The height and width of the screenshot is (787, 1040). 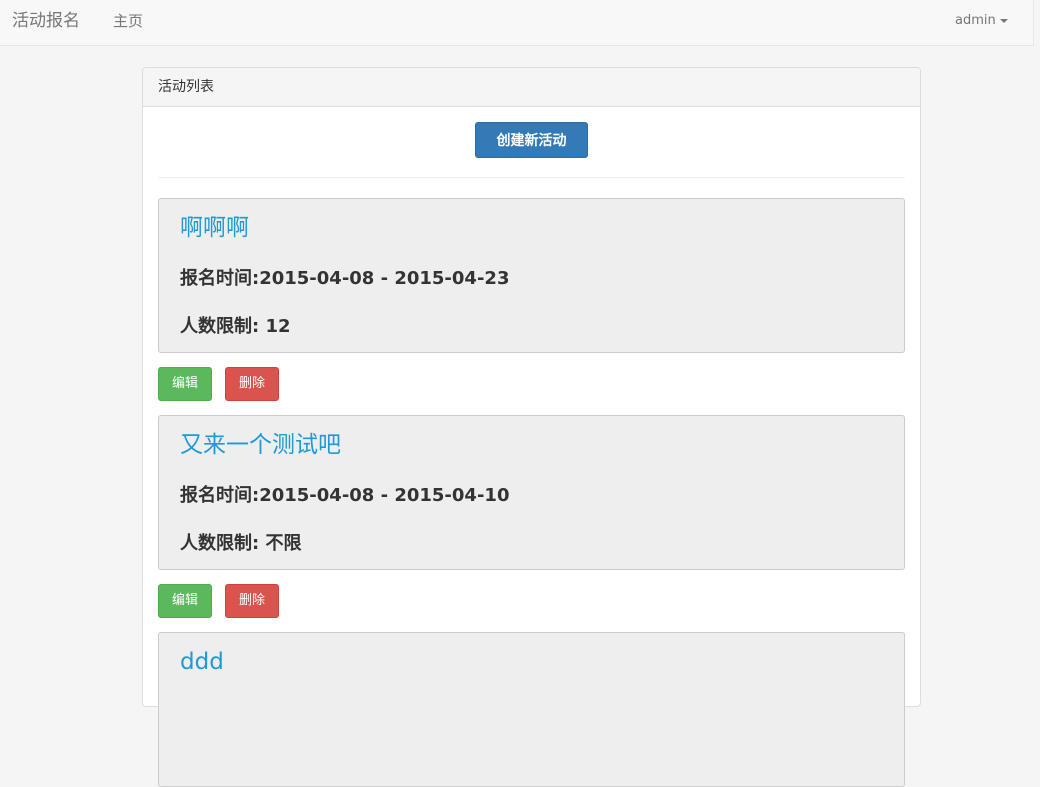 What do you see at coordinates (345, 278) in the screenshot?
I see `event-signup-time: 报名时间:2015-04-08 - 2015-04-23` at bounding box center [345, 278].